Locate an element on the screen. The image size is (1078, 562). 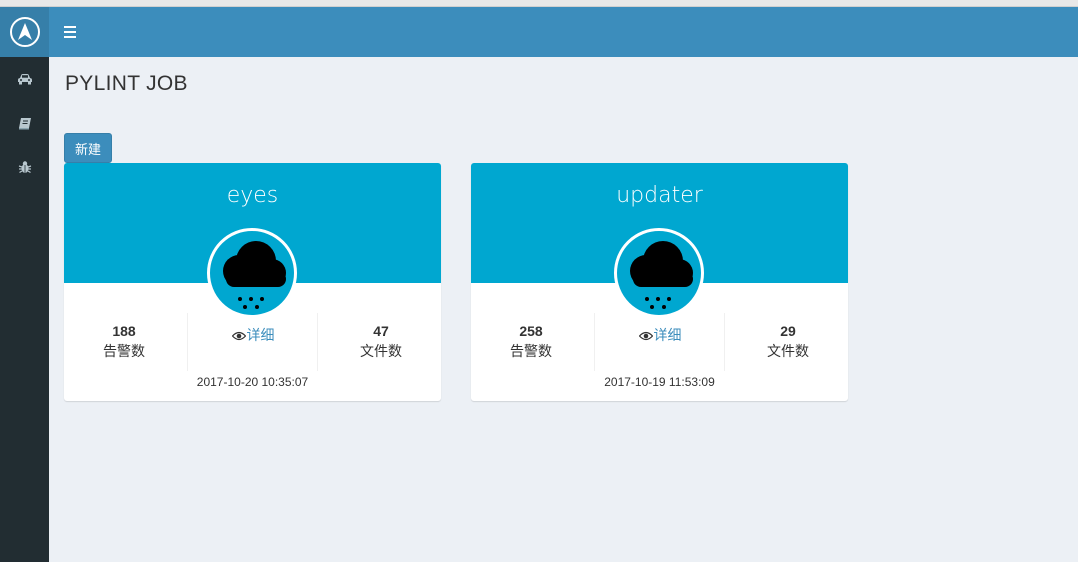
compass-logo-icon is located at coordinates (24, 32).